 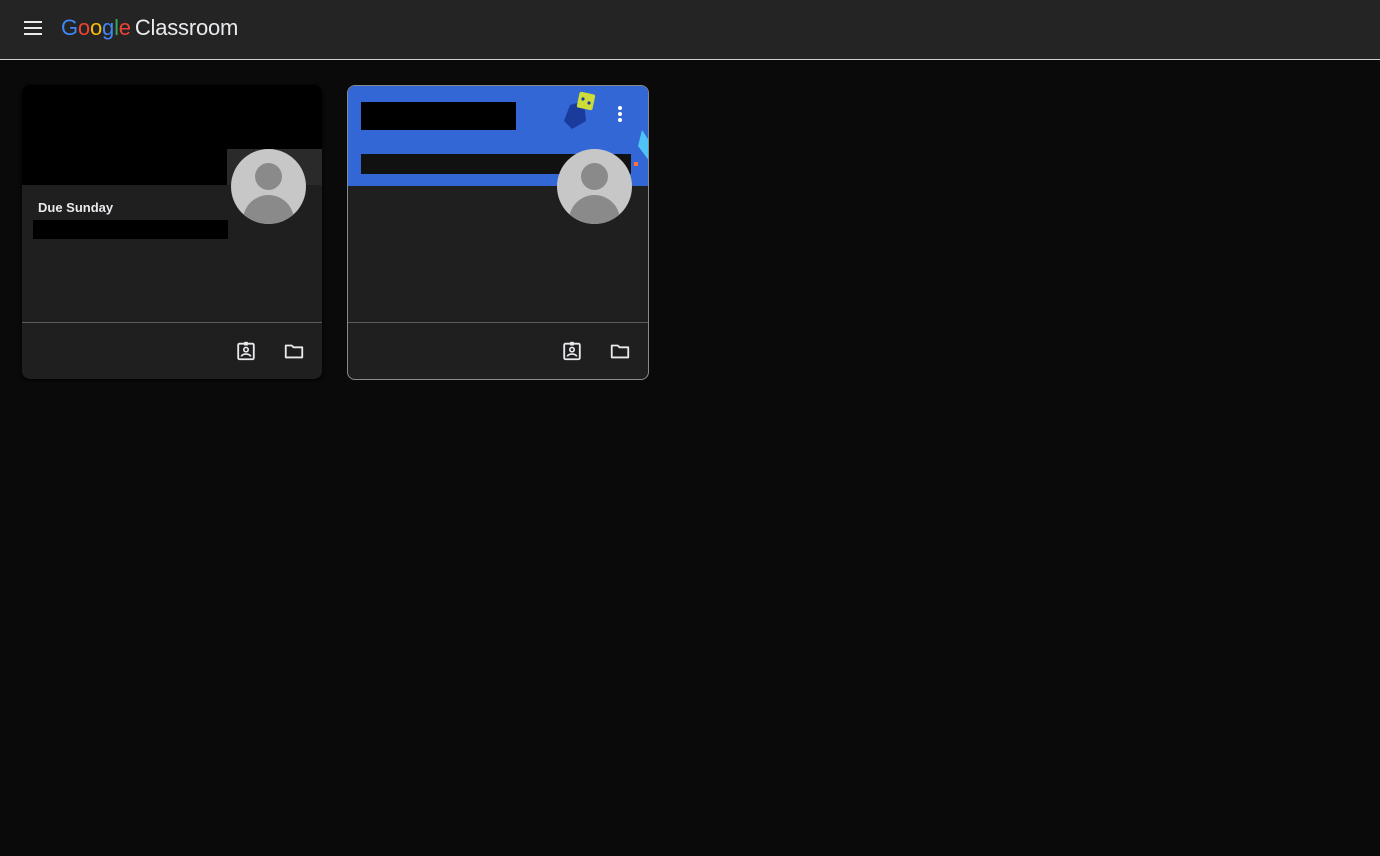 I want to click on redacted-assignment-title, so click(x=130, y=229).